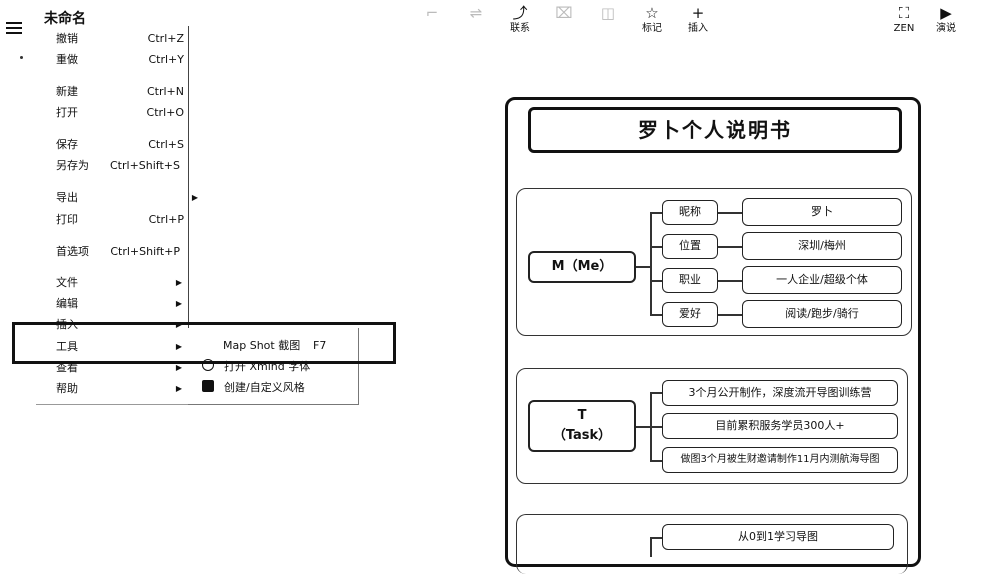  Describe the element at coordinates (780, 393) in the screenshot. I see `mindmap-task-item-1: 3个月公开制作，深度流开导图训练营` at that location.